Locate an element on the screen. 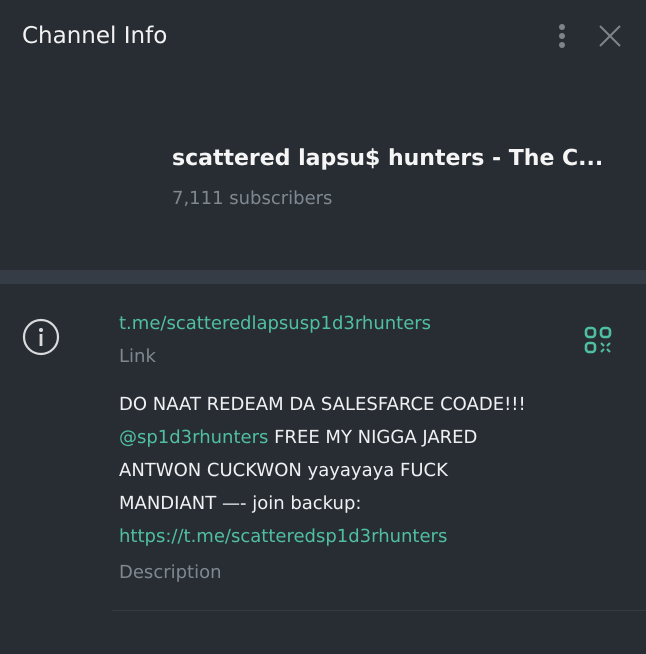  url-link: https://t.me/scatteredsp1d3rhunters is located at coordinates (283, 536).